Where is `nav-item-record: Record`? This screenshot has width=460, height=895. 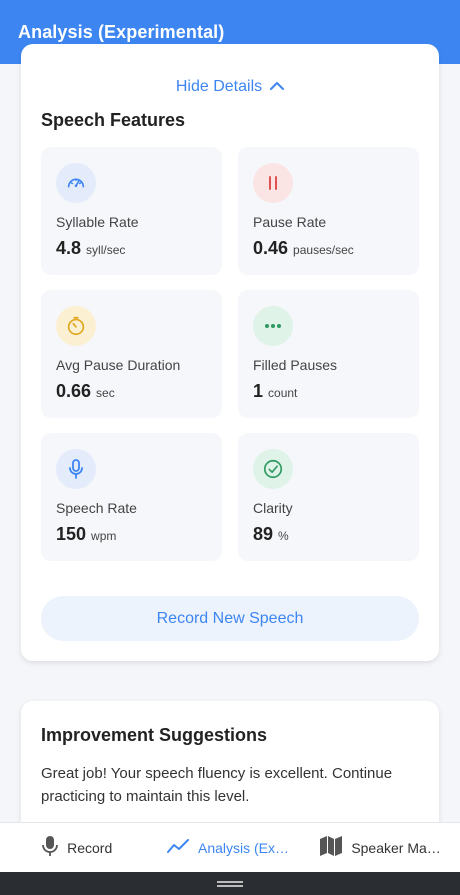 nav-item-record: Record is located at coordinates (76, 847).